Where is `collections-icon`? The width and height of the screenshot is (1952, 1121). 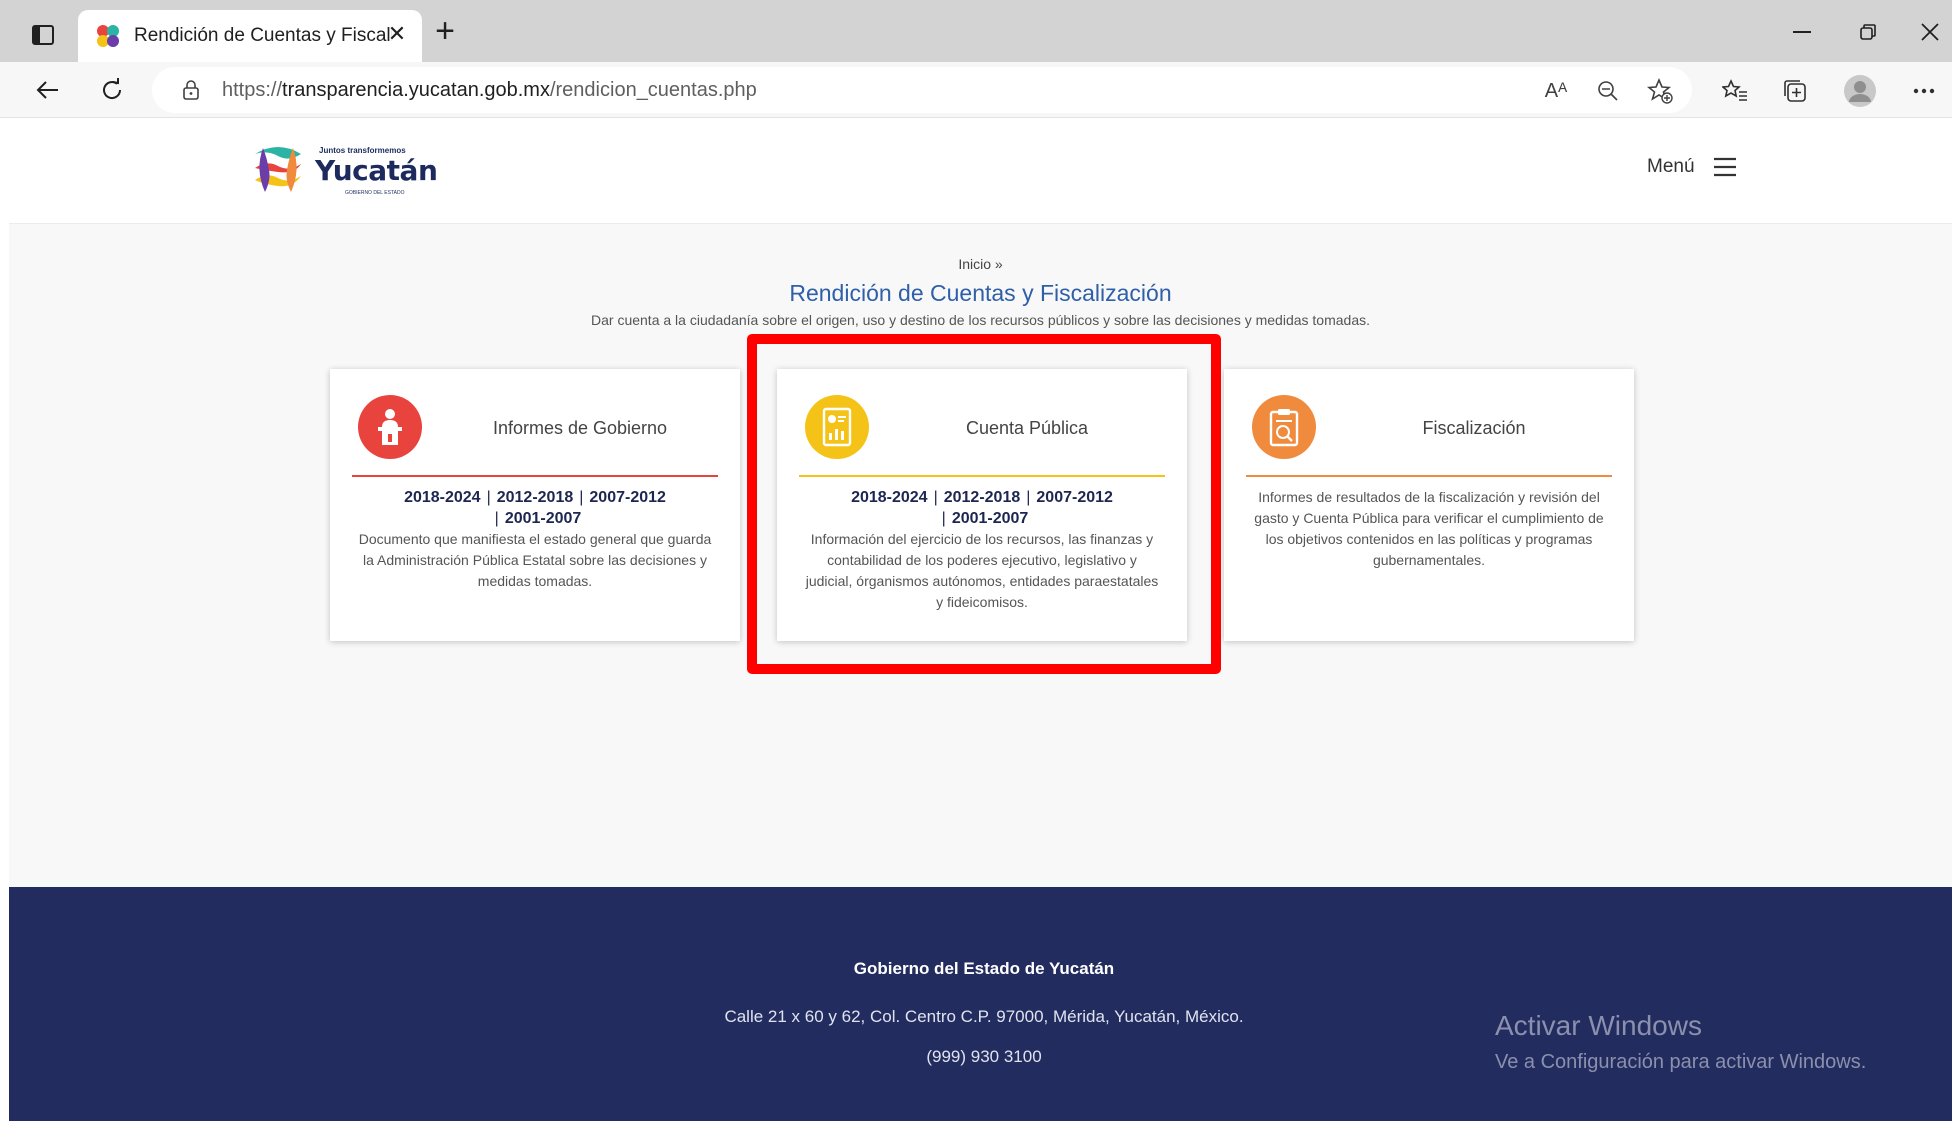
collections-icon is located at coordinates (1795, 91).